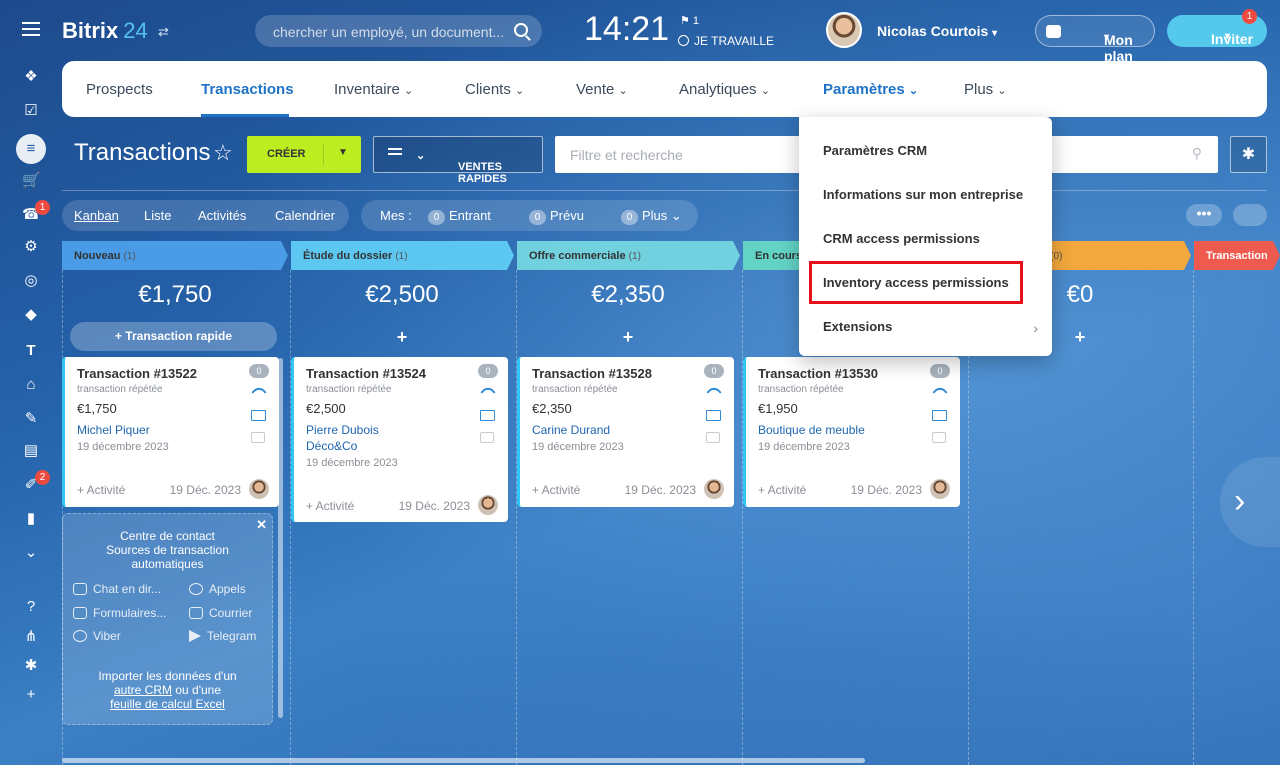  Describe the element at coordinates (985, 89) in the screenshot. I see `tab-plus: Plus ⌄` at that location.